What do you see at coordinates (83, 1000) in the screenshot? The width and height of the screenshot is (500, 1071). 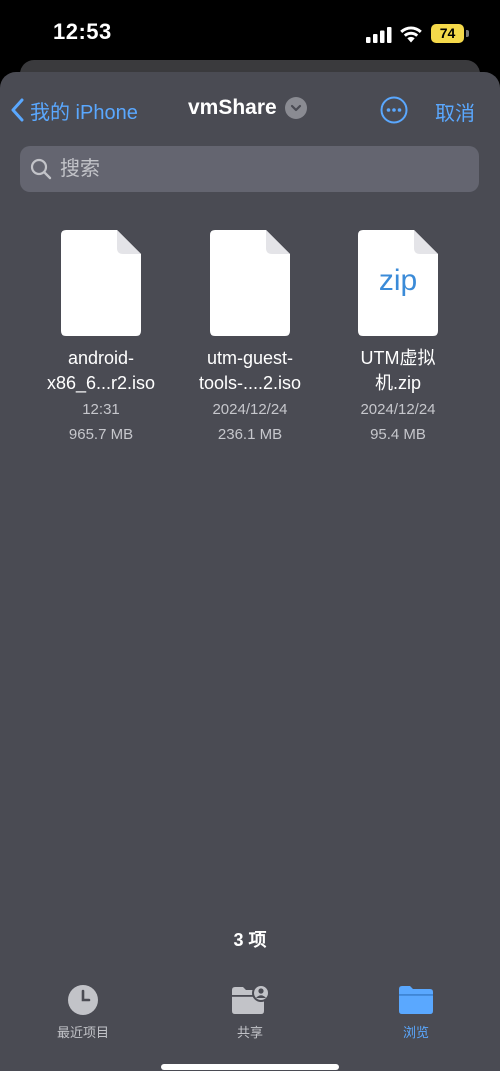 I see `clock-icon` at bounding box center [83, 1000].